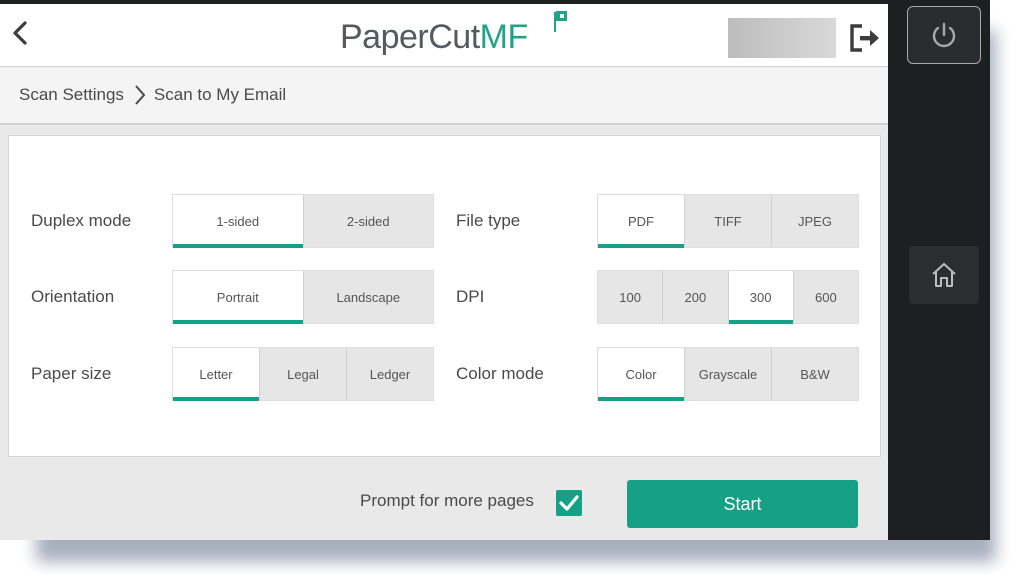 The width and height of the screenshot is (1024, 574). Describe the element at coordinates (488, 220) in the screenshot. I see `file-type-label: File type` at that location.